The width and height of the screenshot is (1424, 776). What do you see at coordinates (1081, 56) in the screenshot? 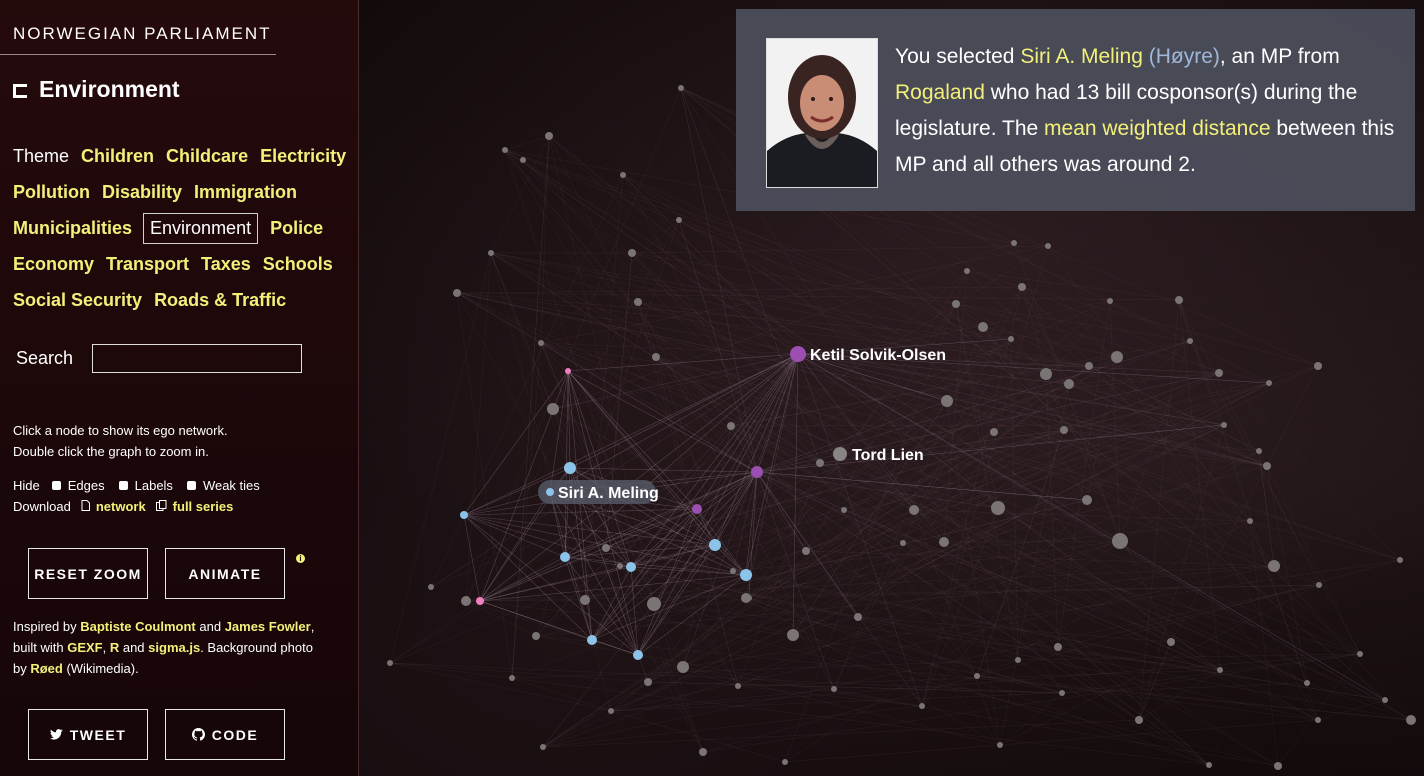
I see `mp-name-link: Siri A. Meling` at bounding box center [1081, 56].